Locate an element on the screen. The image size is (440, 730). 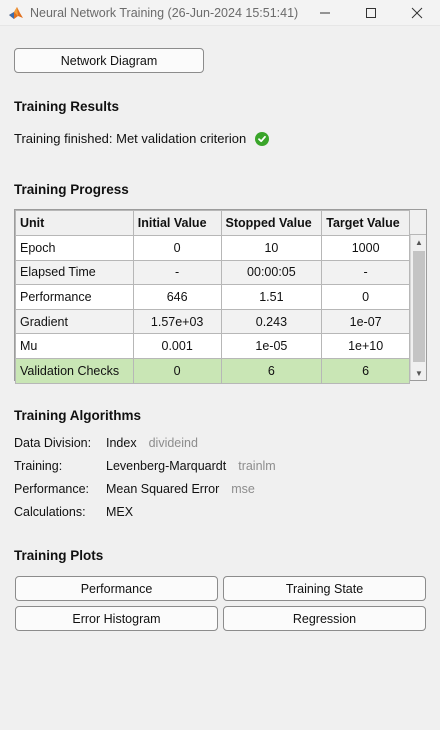
table-cell: 00:00:05 is located at coordinates (271, 272).